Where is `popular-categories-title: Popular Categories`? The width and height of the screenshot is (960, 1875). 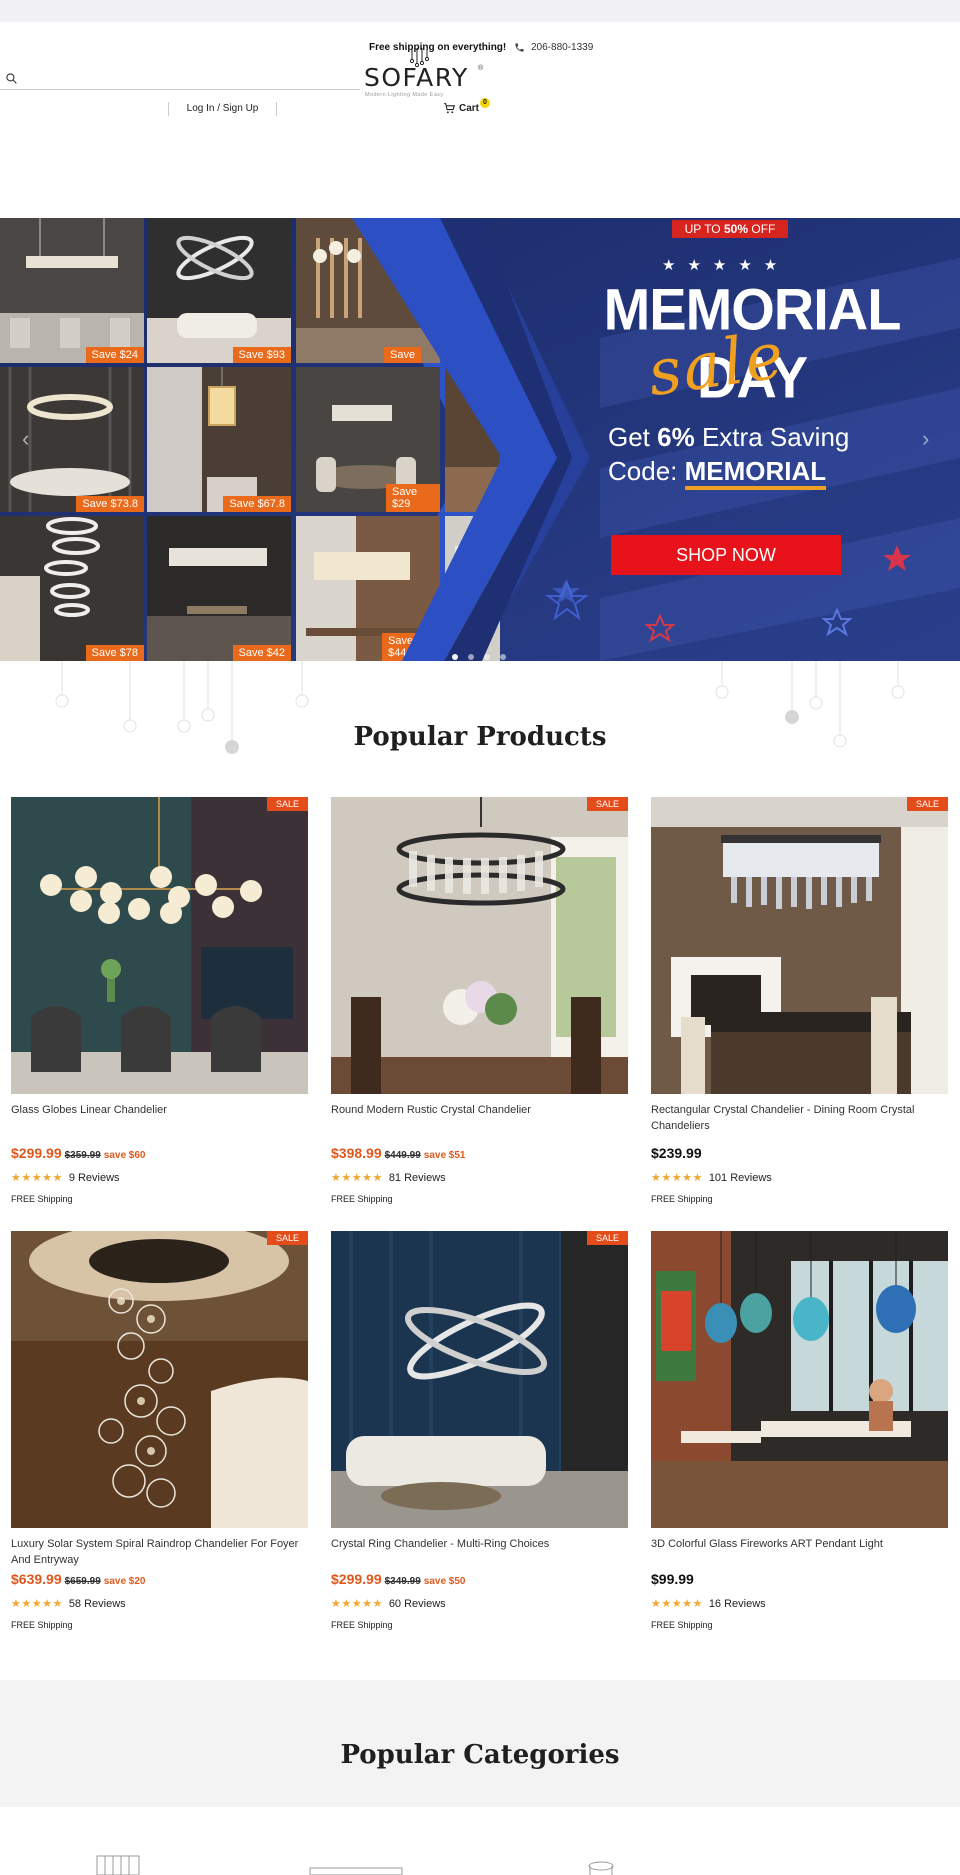 popular-categories-title: Popular Categories is located at coordinates (480, 1755).